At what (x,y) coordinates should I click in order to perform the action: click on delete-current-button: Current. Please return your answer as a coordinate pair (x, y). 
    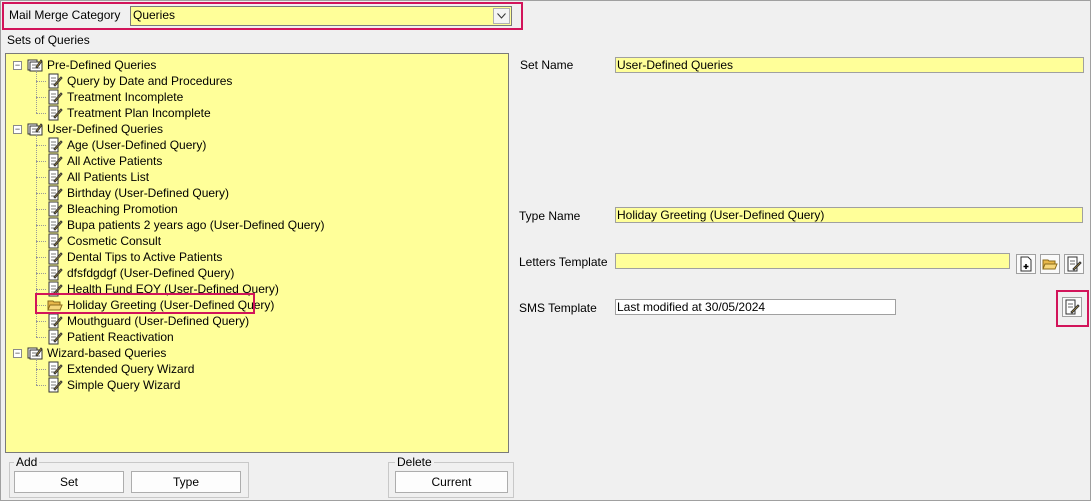
    Looking at the image, I should click on (451, 482).